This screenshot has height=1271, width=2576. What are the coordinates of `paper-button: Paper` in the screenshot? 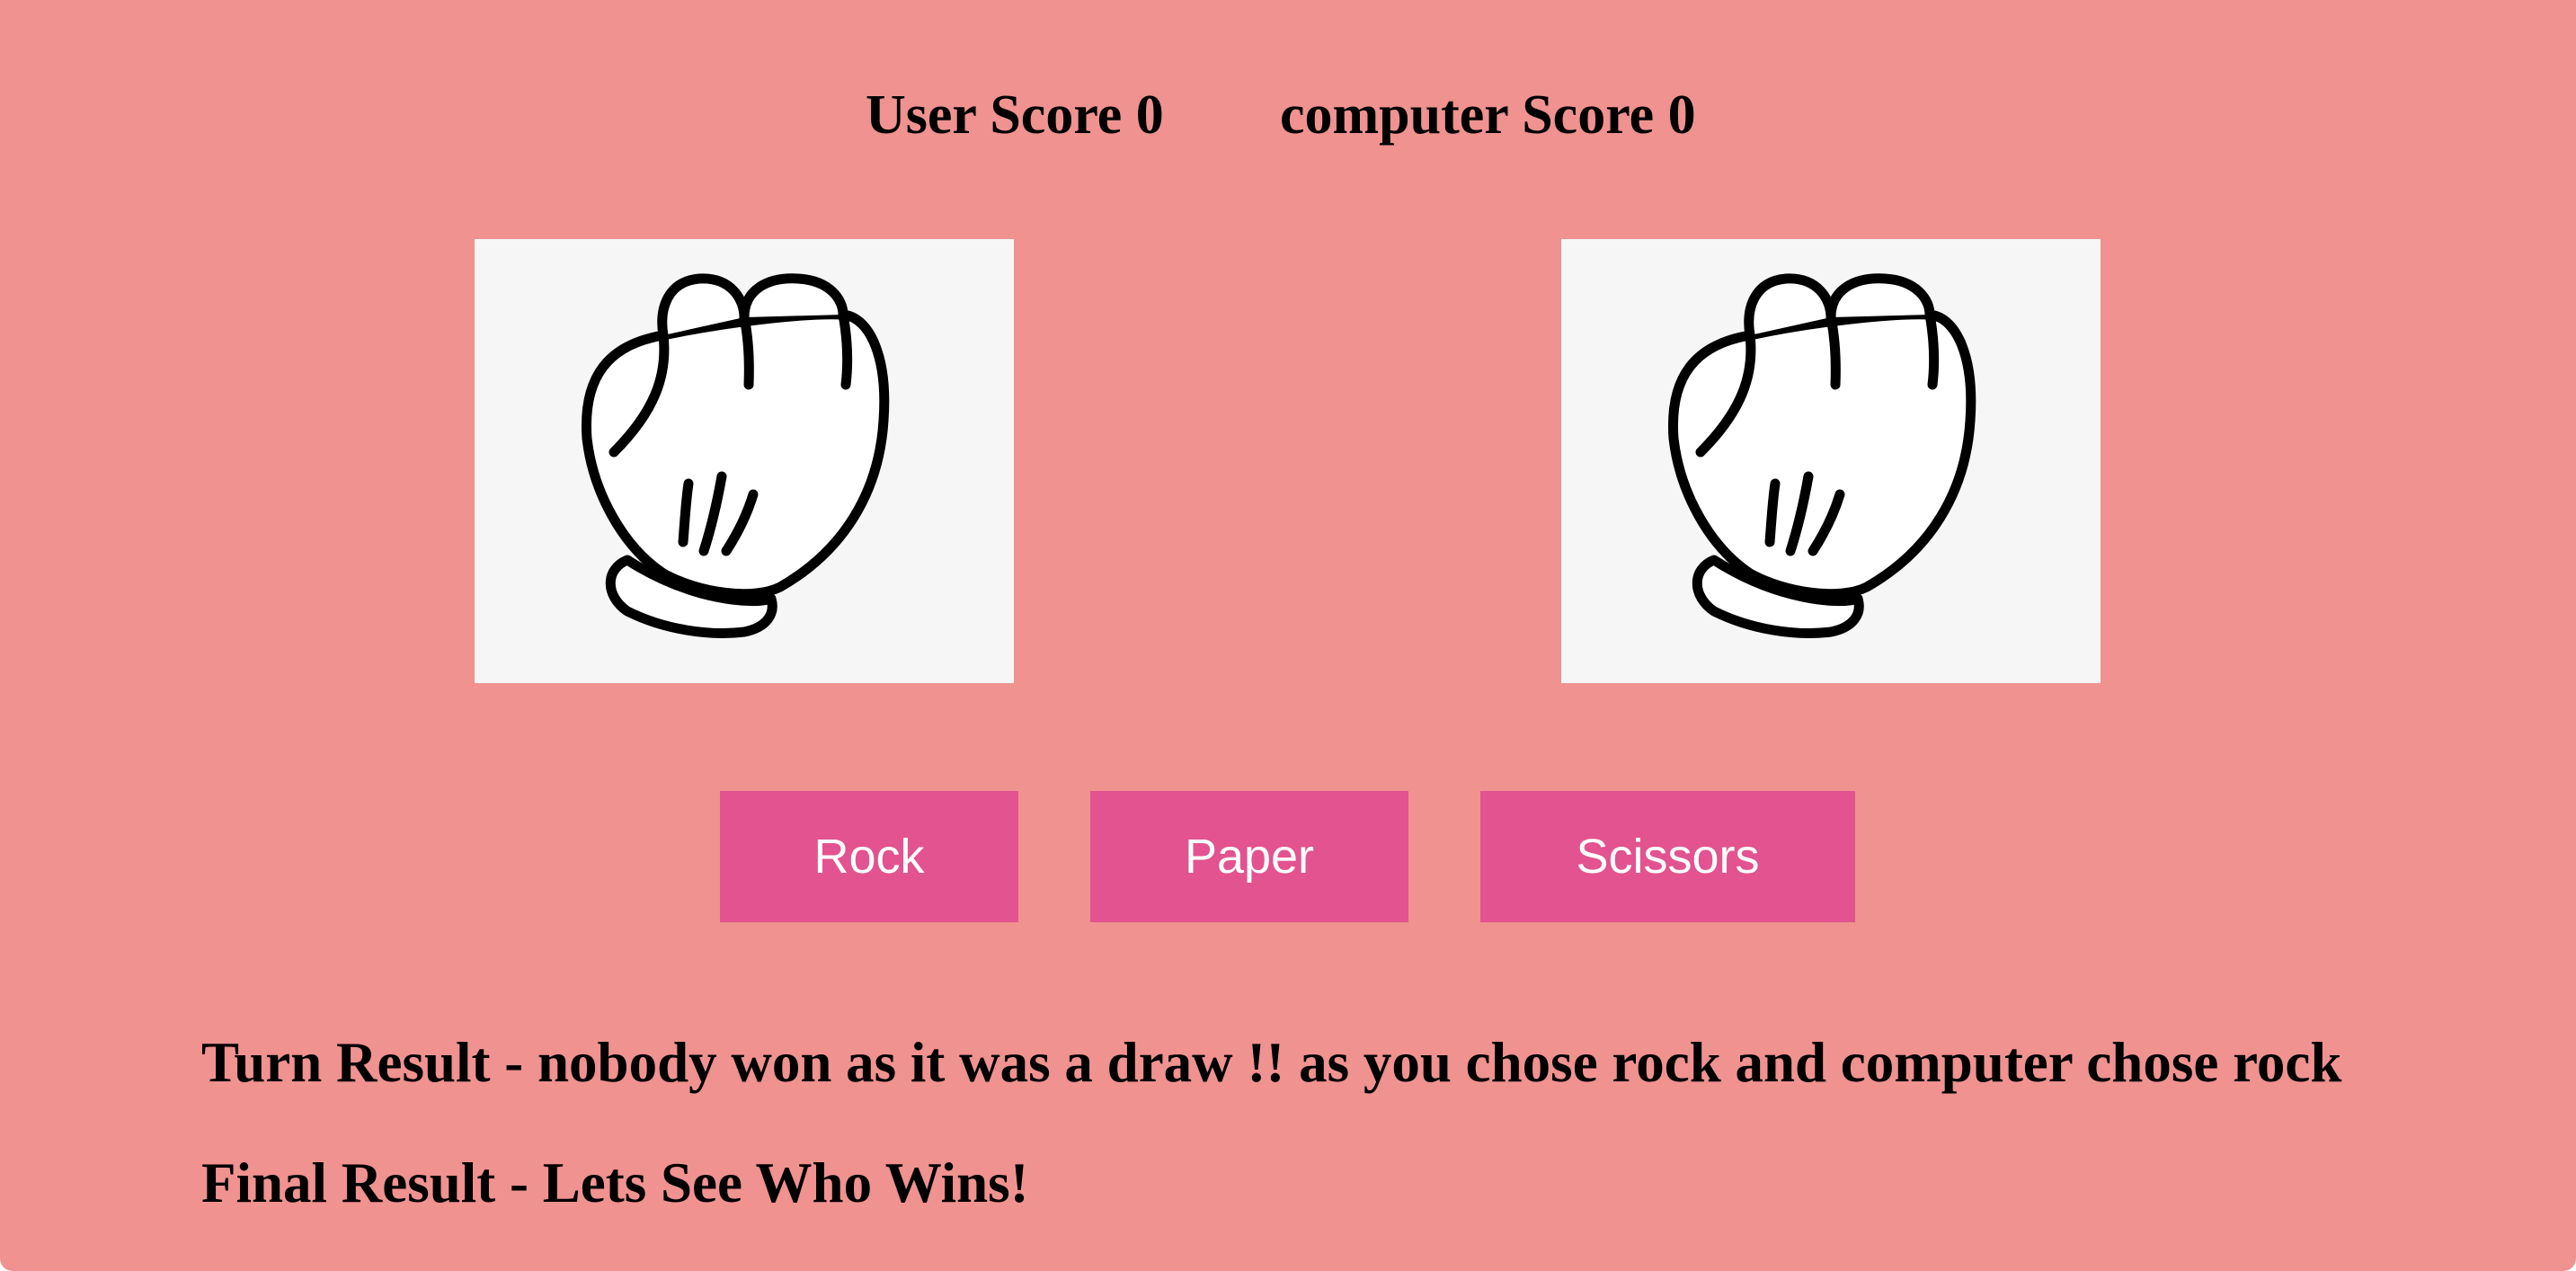 It's located at (1249, 856).